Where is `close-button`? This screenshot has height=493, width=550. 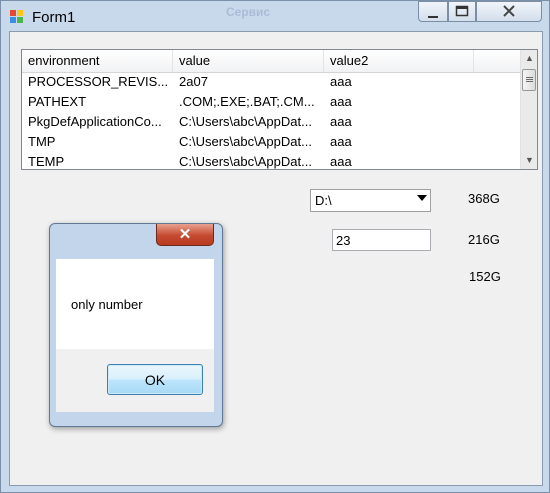
close-button is located at coordinates (509, 11).